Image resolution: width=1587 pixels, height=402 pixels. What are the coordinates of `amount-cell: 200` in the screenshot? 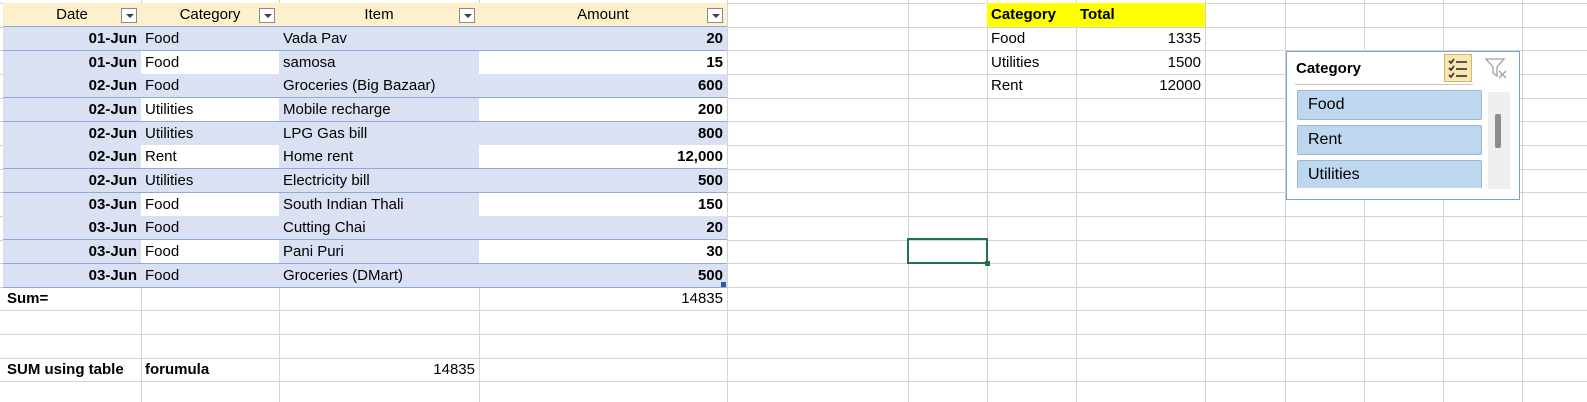 It's located at (603, 110).